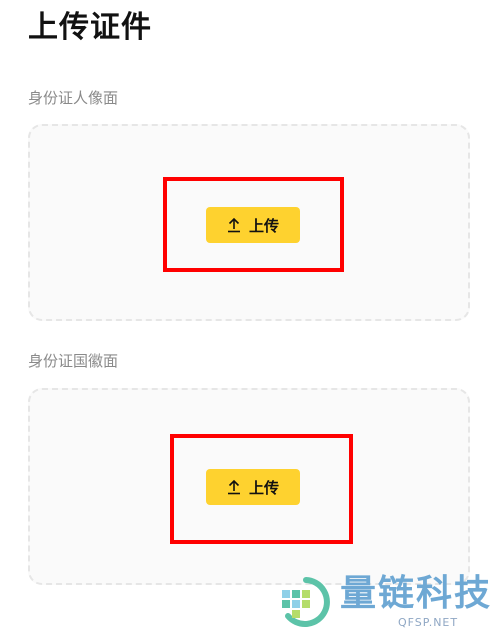 The height and width of the screenshot is (633, 500). Describe the element at coordinates (306, 604) in the screenshot. I see `watermark-logo-icon` at that location.